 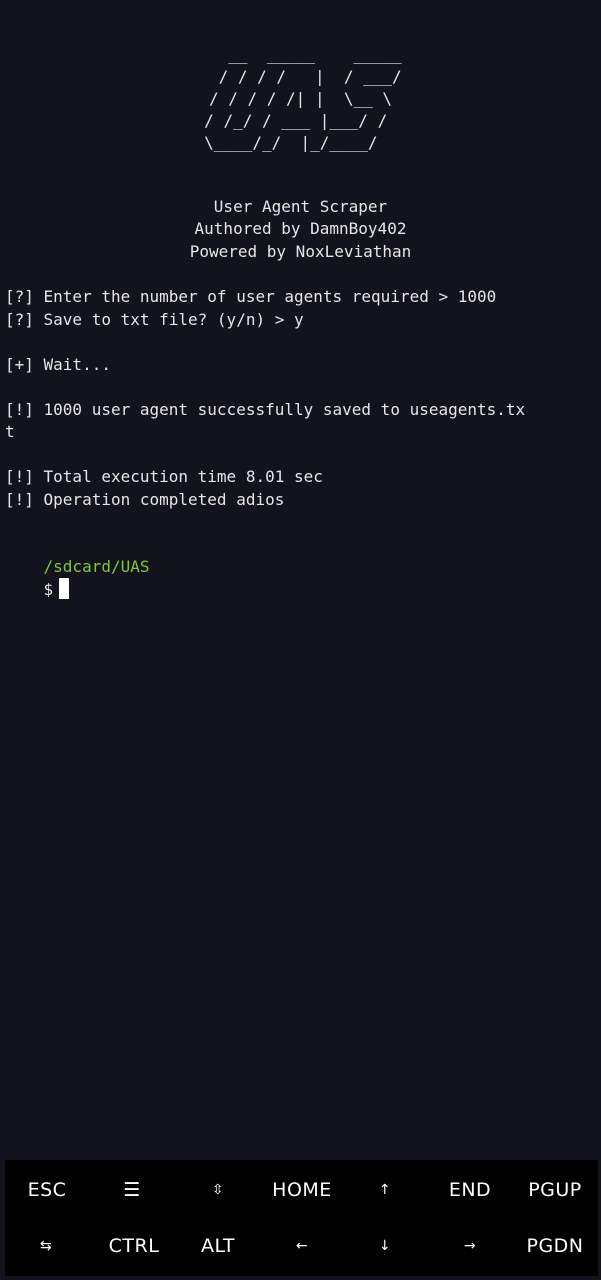 What do you see at coordinates (164, 476) in the screenshot?
I see `output-line: [!] Total execution time 8.01 sec` at bounding box center [164, 476].